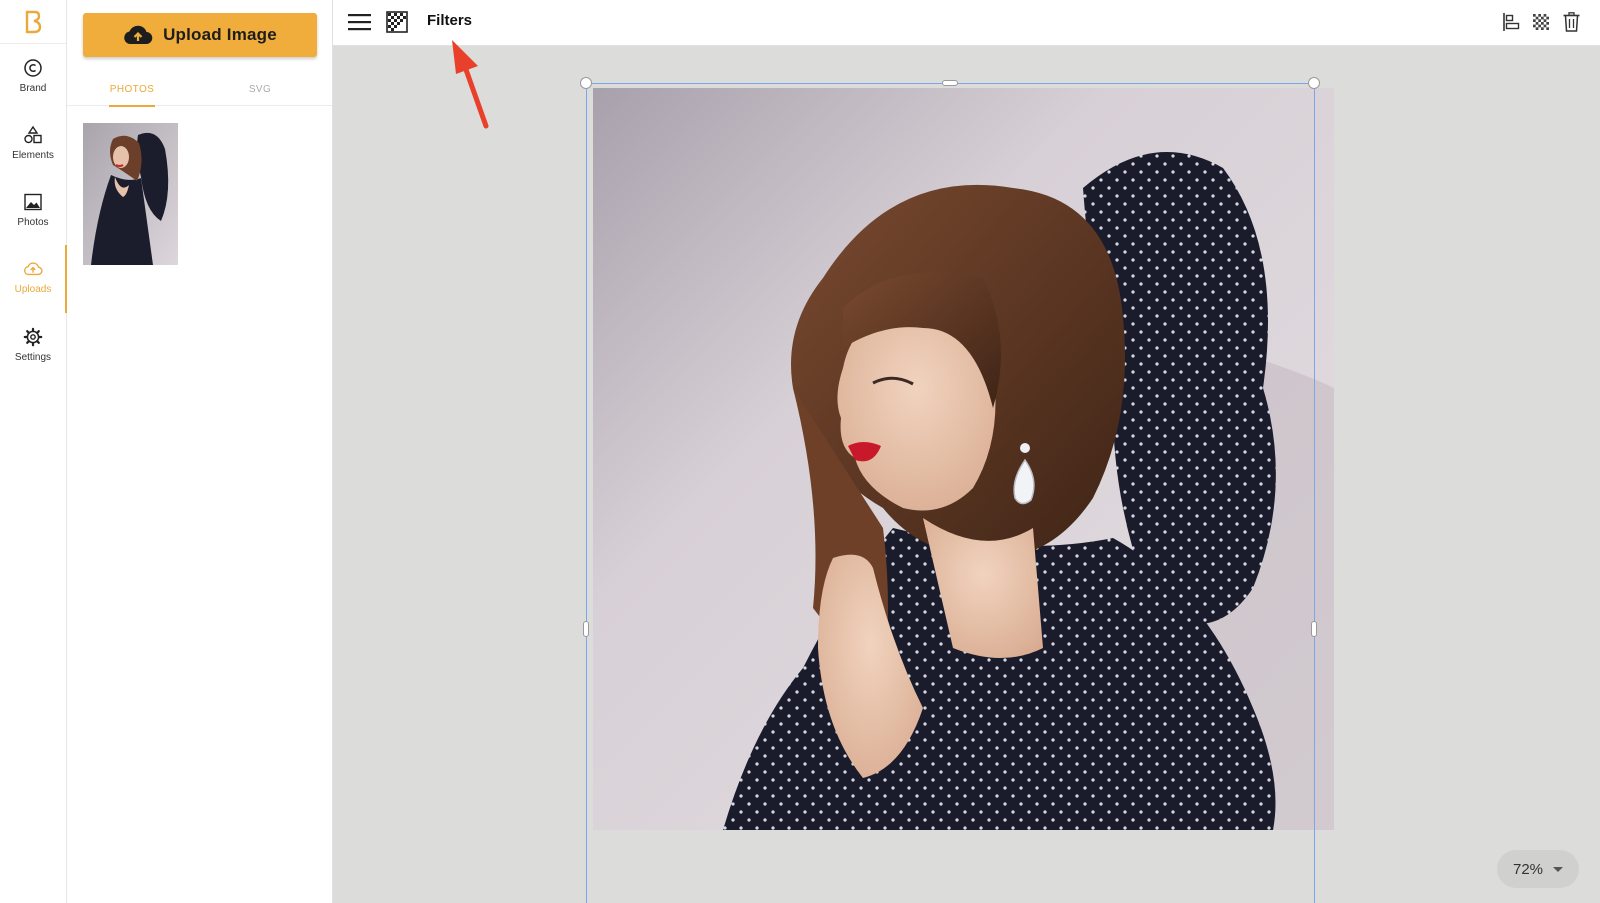 The width and height of the screenshot is (1600, 903). What do you see at coordinates (33, 289) in the screenshot?
I see `rail-item-label: Uploads` at bounding box center [33, 289].